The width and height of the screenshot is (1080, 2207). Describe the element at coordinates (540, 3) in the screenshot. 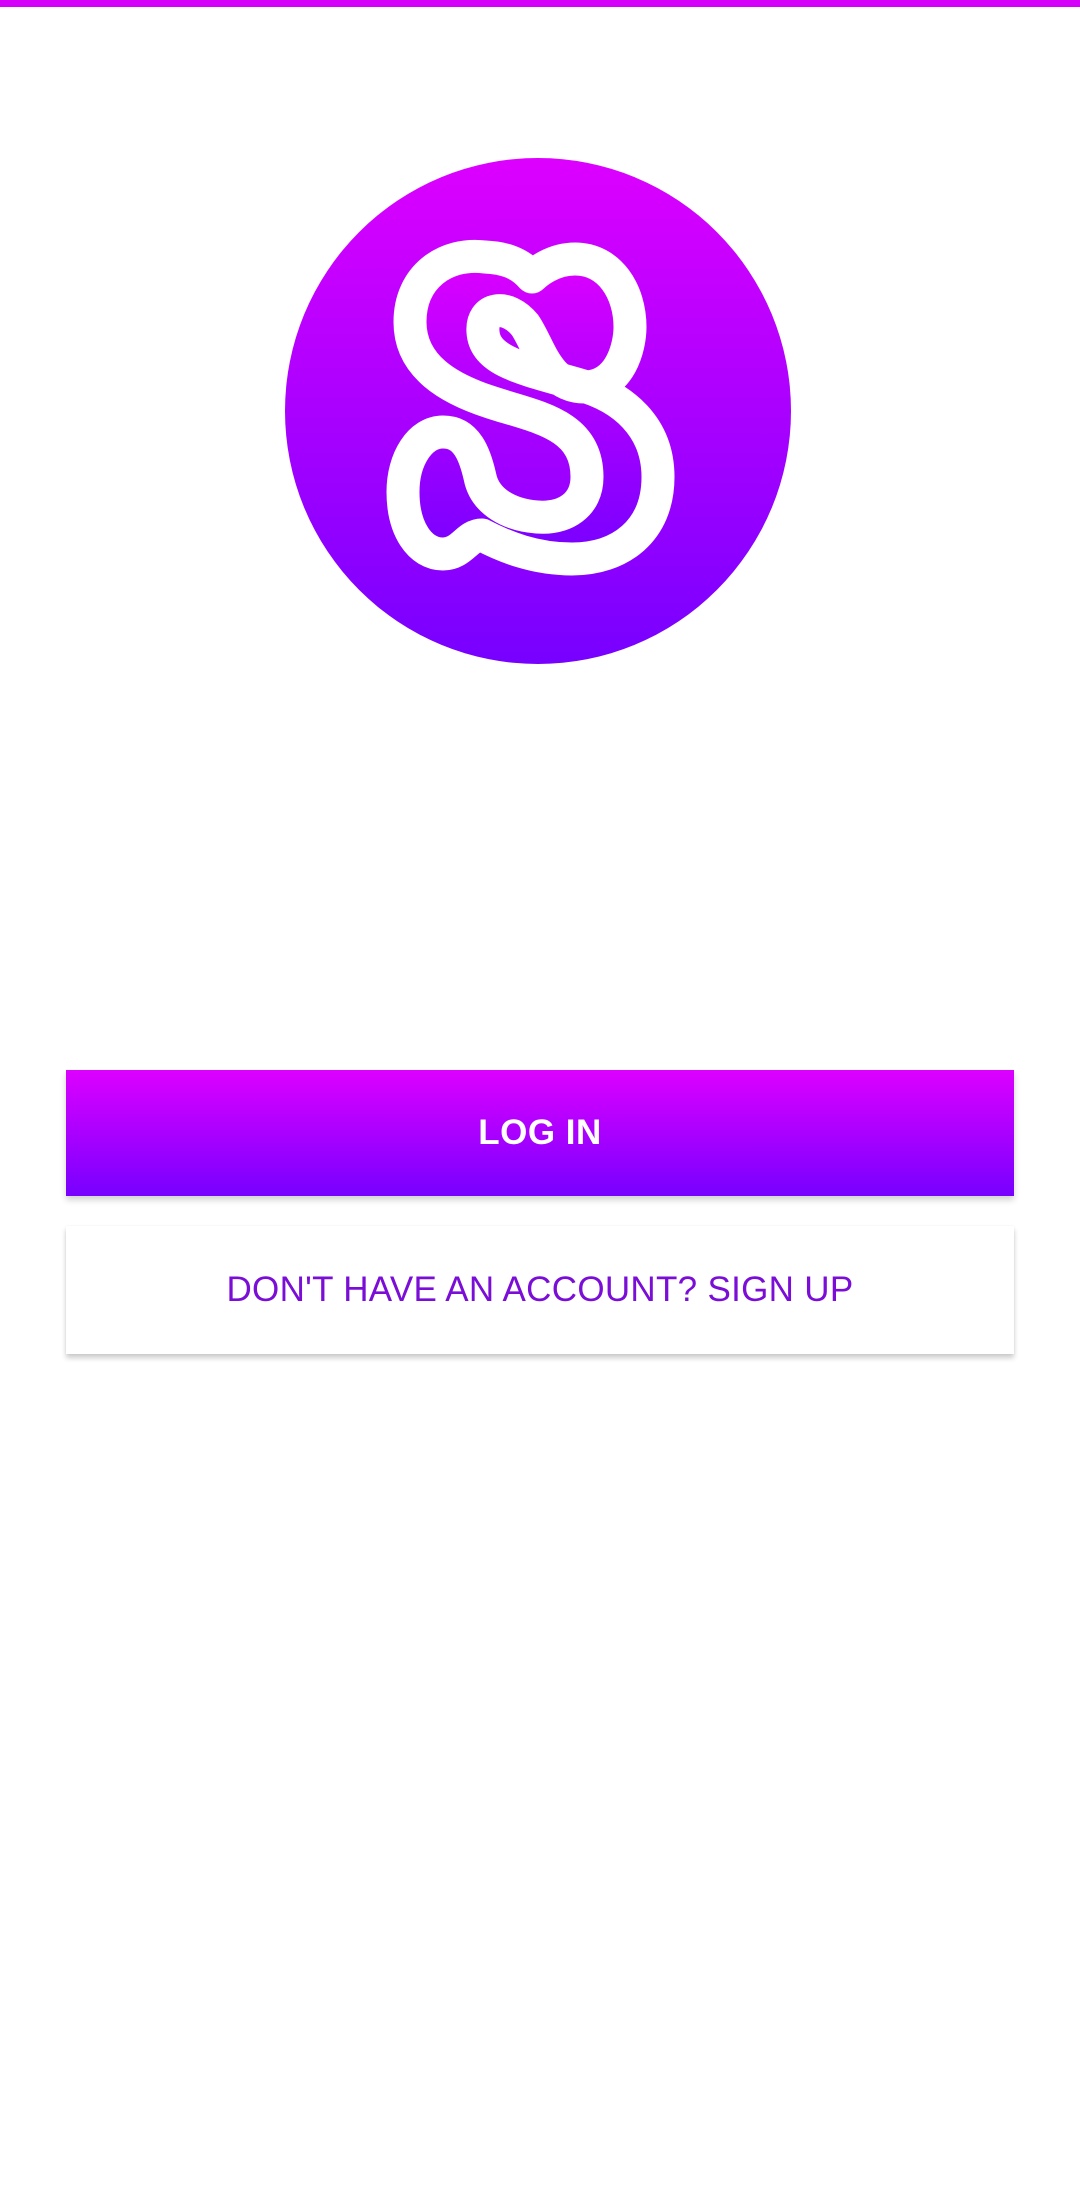

I see `top-accent-bar` at that location.